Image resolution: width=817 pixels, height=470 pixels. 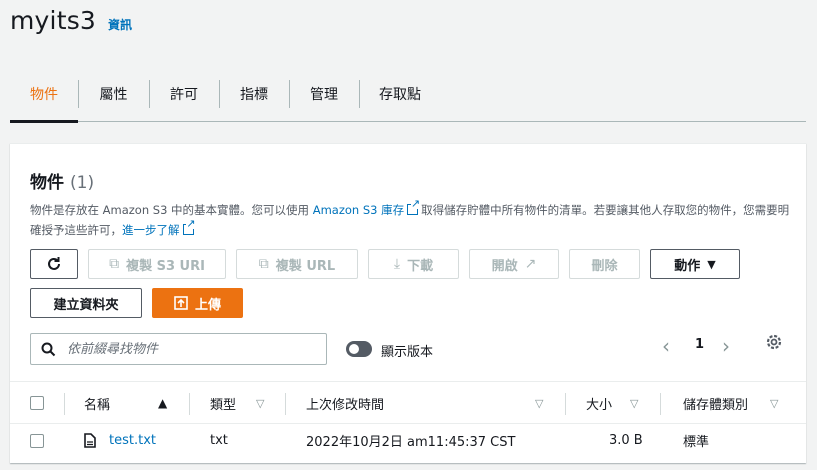 I want to click on previous-page-icon: ‹, so click(x=666, y=346).